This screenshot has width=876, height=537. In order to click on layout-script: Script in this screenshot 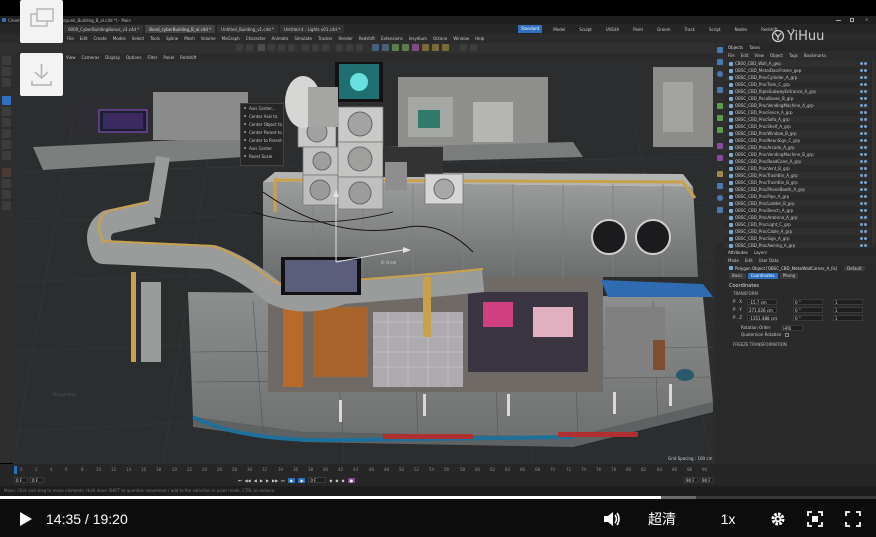, I will do `click(715, 29)`.